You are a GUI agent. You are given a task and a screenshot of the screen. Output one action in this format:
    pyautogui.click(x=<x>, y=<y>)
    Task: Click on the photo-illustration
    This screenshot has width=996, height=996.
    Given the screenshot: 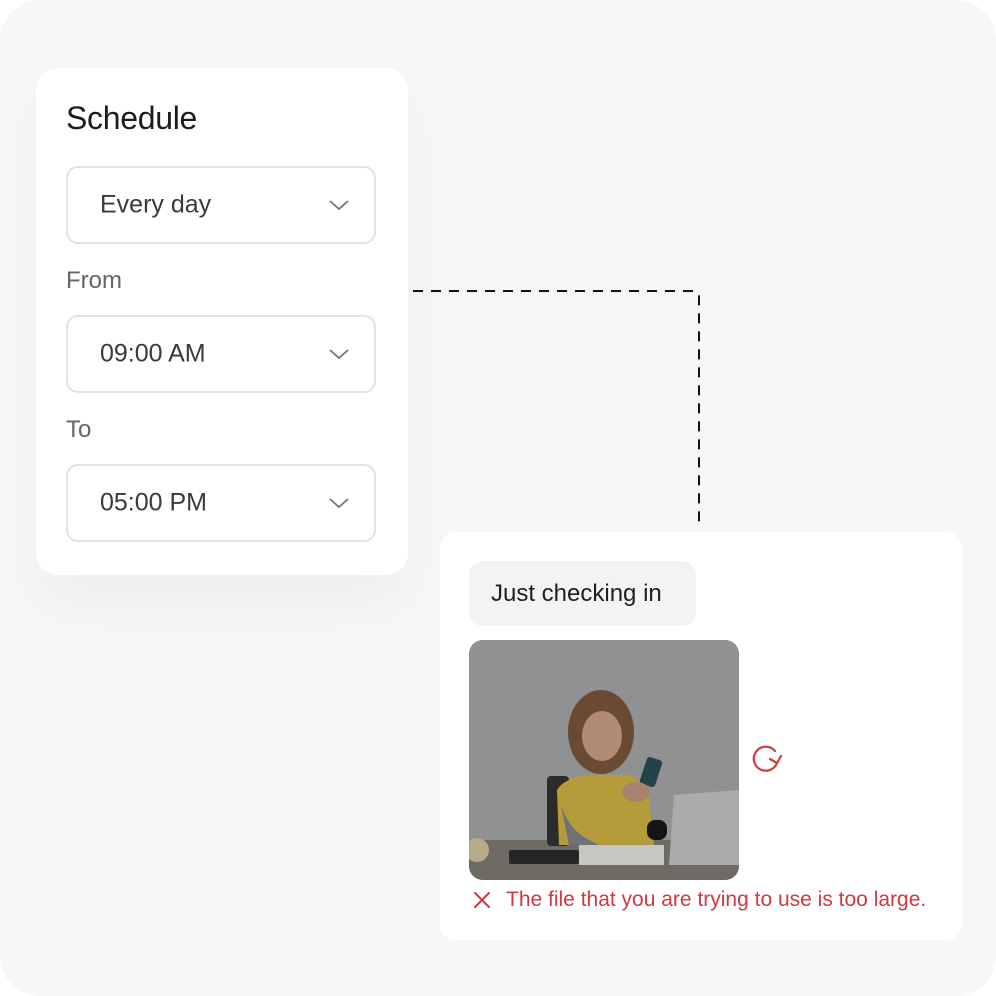 What is the action you would take?
    pyautogui.click(x=604, y=760)
    